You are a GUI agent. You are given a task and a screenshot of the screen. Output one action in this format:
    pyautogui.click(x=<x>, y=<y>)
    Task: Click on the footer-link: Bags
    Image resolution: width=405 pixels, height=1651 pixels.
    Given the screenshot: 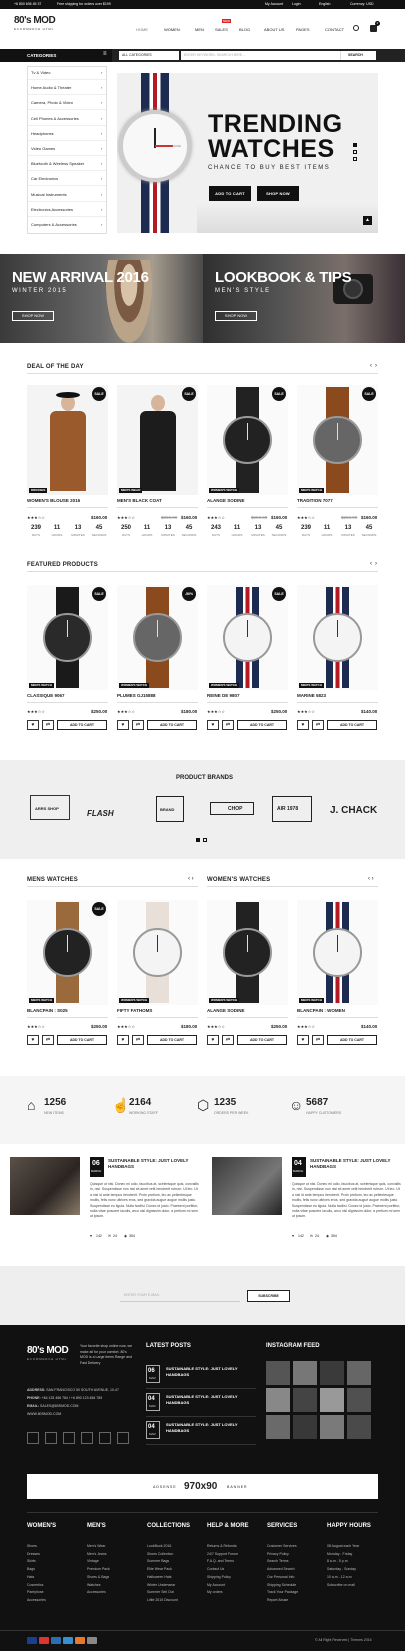 What is the action you would take?
    pyautogui.click(x=31, y=1569)
    